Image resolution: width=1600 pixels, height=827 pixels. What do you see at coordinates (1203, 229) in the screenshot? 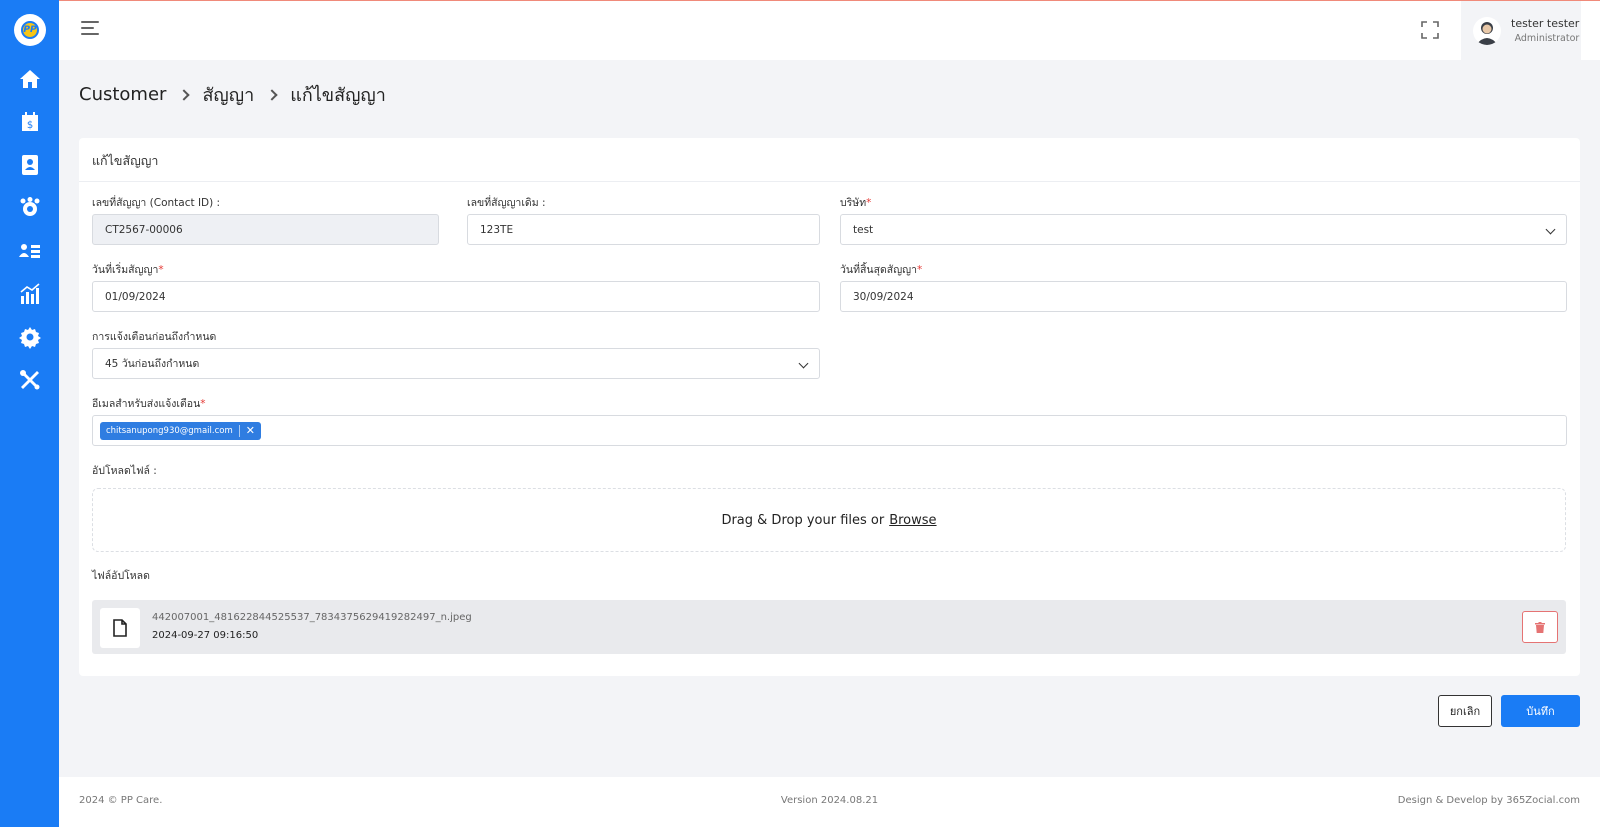
I see `company-select: test` at bounding box center [1203, 229].